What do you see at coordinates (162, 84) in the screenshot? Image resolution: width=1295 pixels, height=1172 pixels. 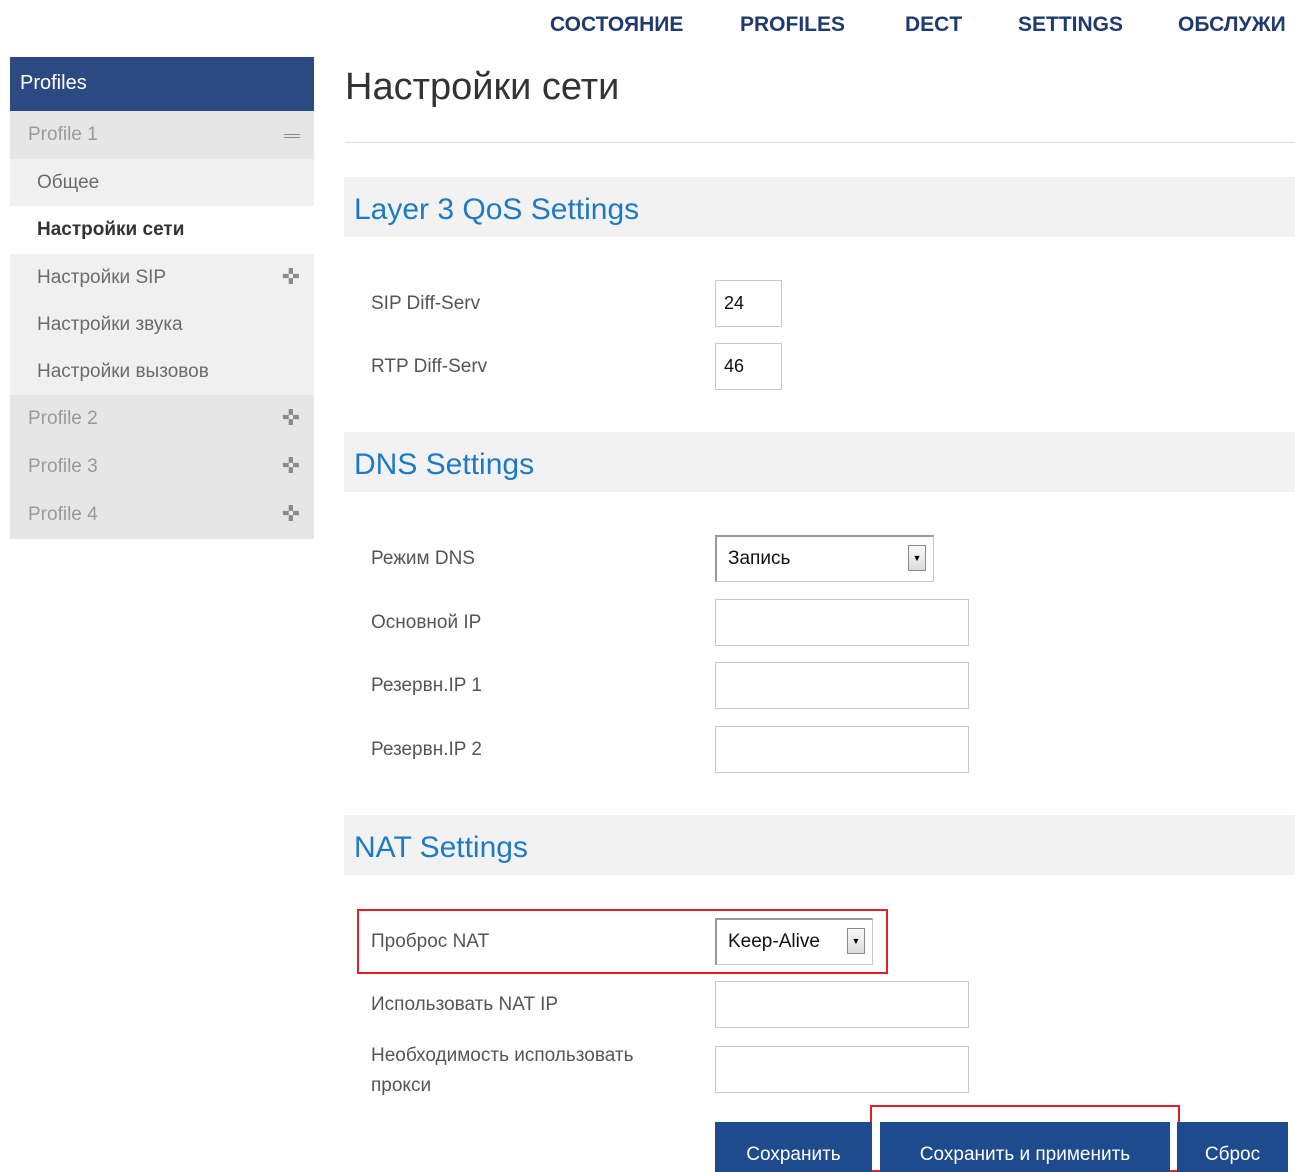 I see `sidebar-header: Profiles` at bounding box center [162, 84].